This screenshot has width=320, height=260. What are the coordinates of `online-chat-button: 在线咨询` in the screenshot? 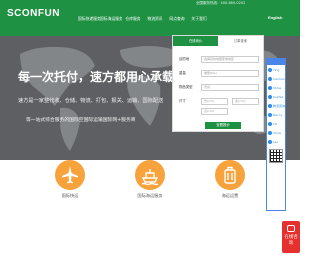 It's located at (291, 237).